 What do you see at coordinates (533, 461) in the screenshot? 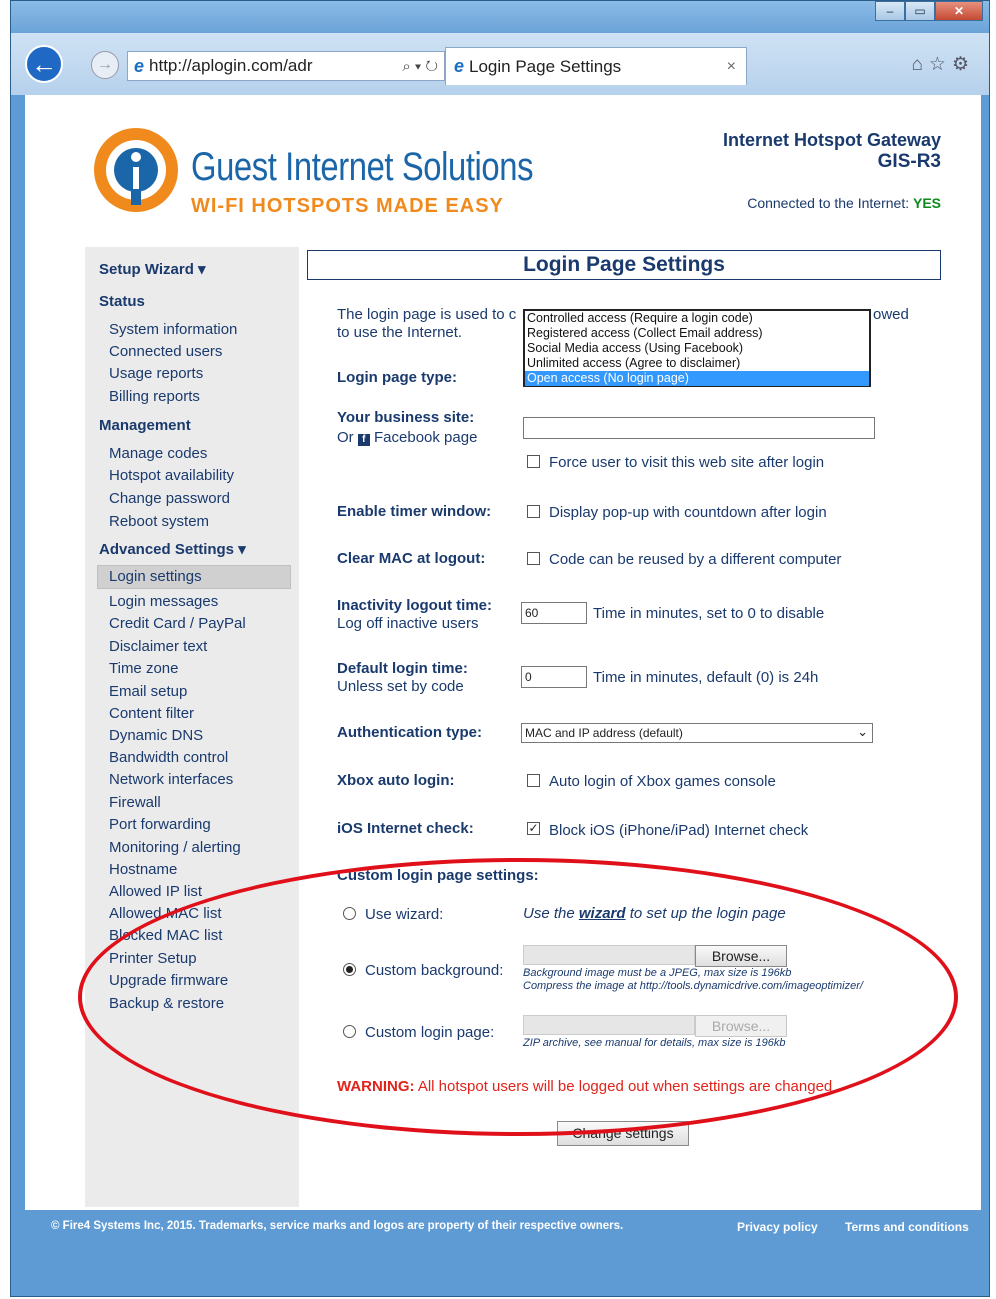
I see `force-visit-checkbox` at bounding box center [533, 461].